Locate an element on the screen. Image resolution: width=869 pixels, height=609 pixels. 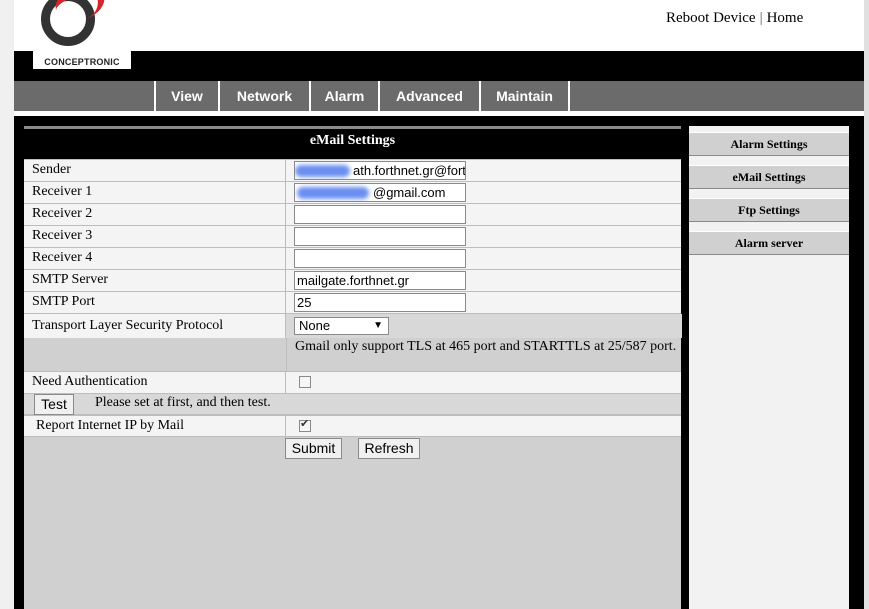
receiver4-field is located at coordinates (380, 258).